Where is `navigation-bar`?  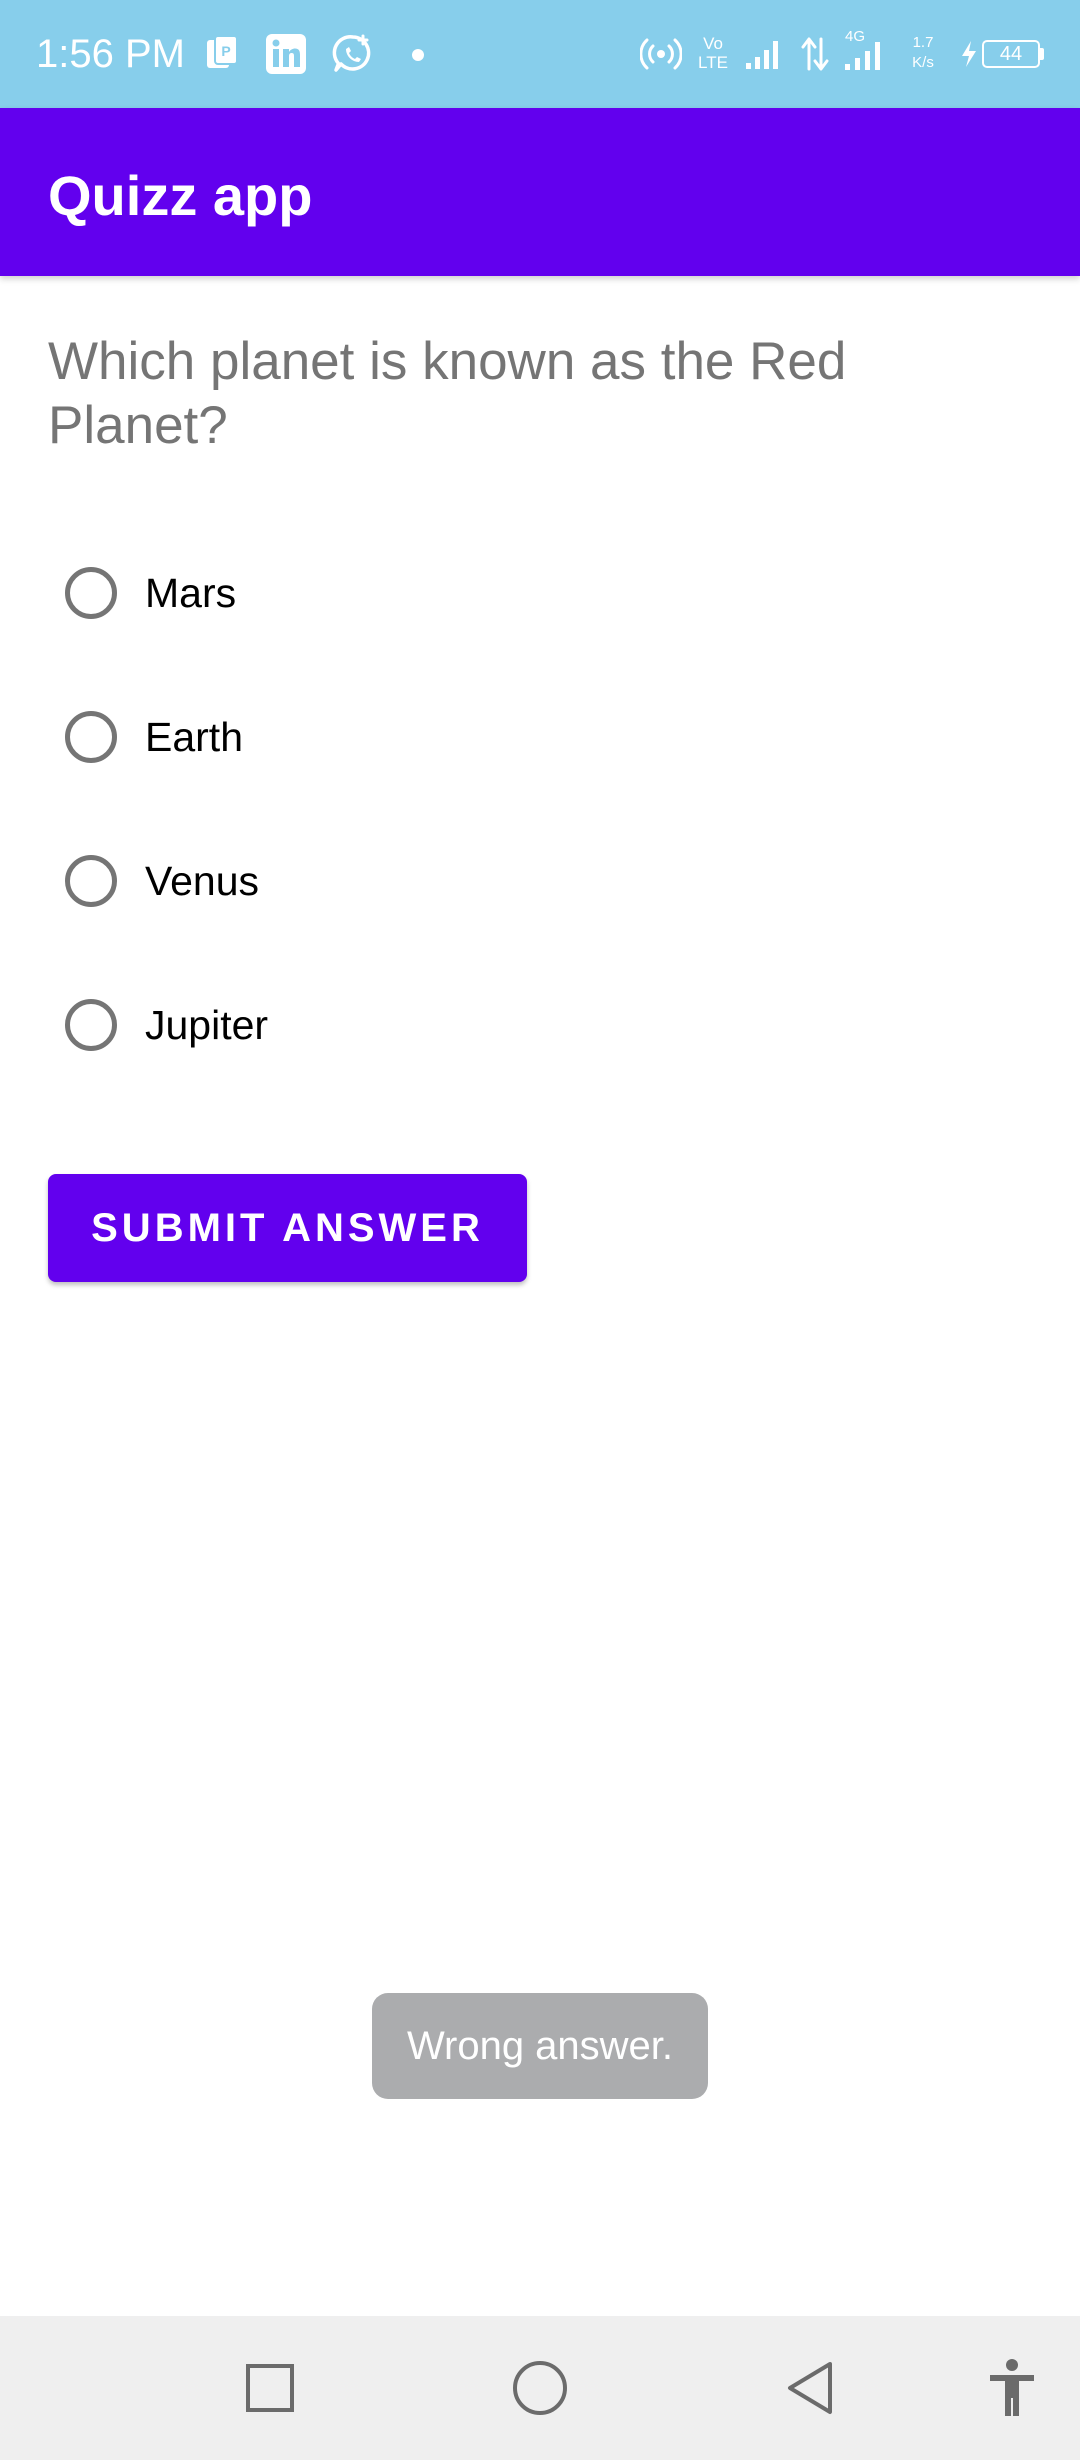
navigation-bar is located at coordinates (540, 2388).